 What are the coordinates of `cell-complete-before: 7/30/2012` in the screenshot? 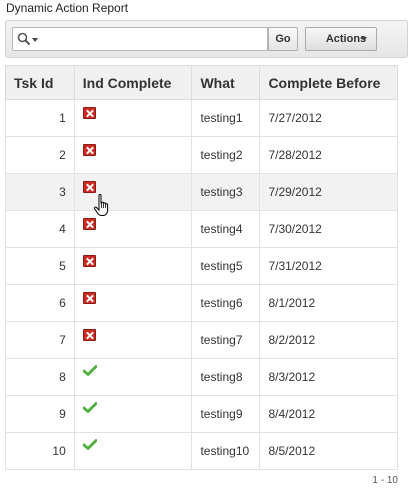 It's located at (328, 229).